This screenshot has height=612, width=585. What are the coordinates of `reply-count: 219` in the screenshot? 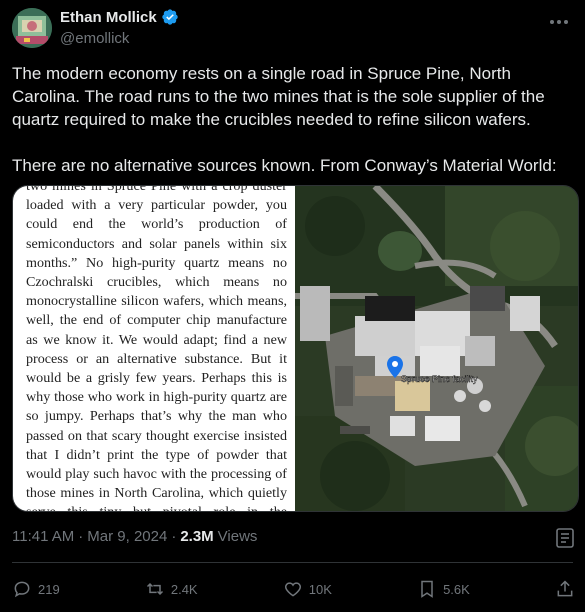 It's located at (49, 589).